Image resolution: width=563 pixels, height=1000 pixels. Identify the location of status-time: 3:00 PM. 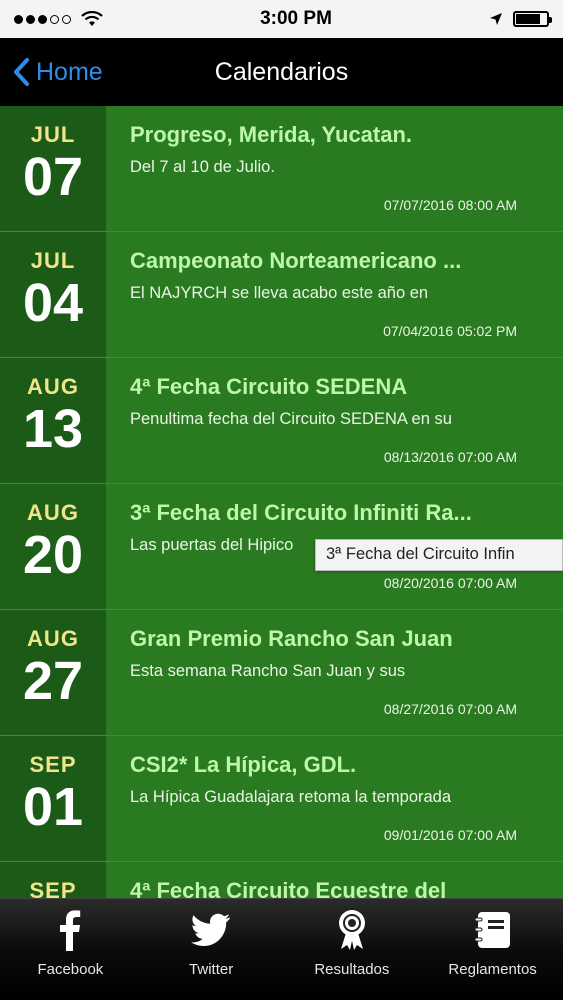
(296, 18).